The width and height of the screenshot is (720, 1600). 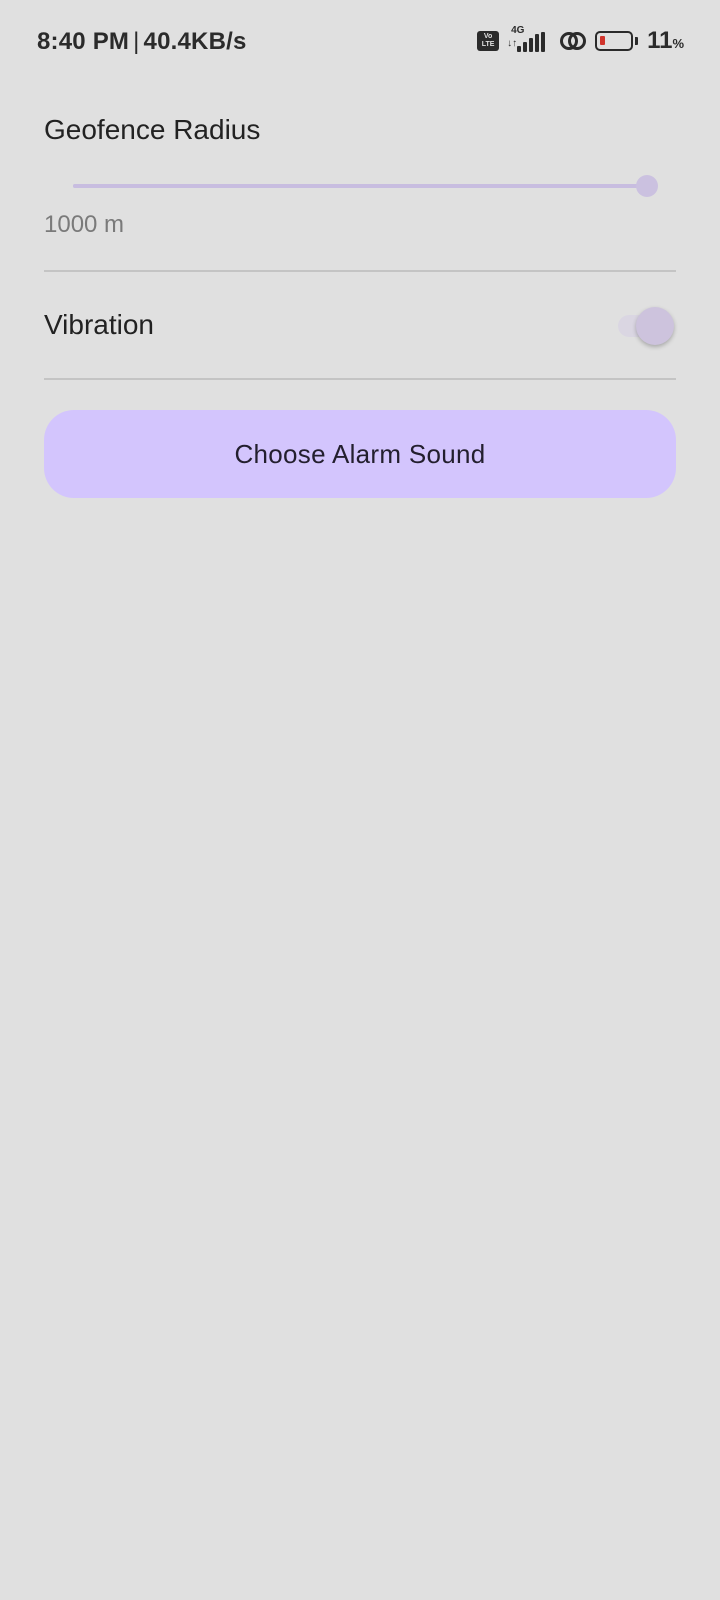 I want to click on signal-4g-icon: 4G ↓↑, so click(x=529, y=39).